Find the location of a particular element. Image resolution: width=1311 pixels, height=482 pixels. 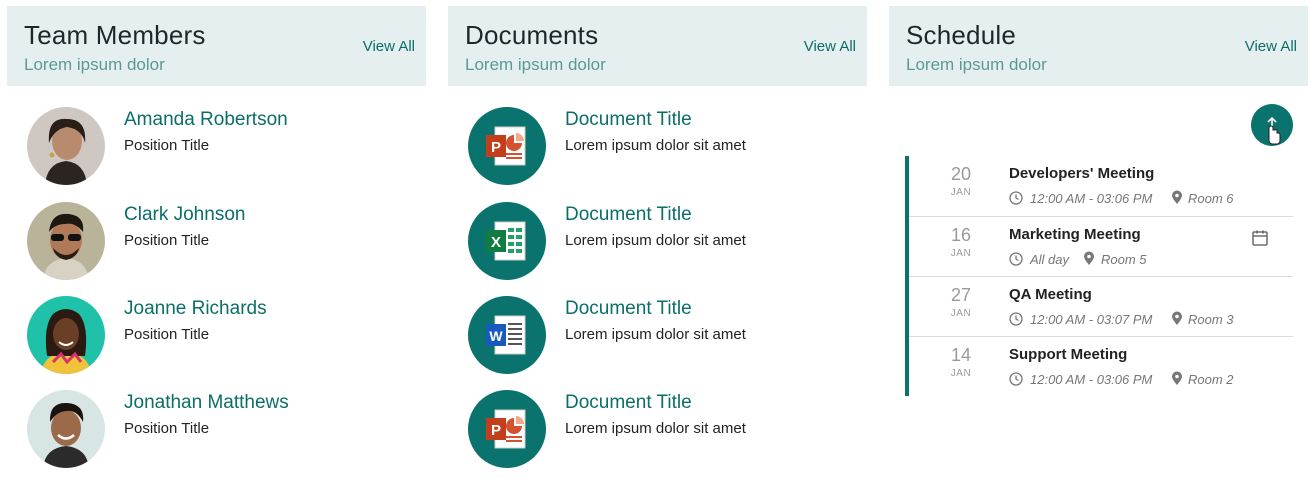

member-name: Clark Johnson is located at coordinates (184, 215).